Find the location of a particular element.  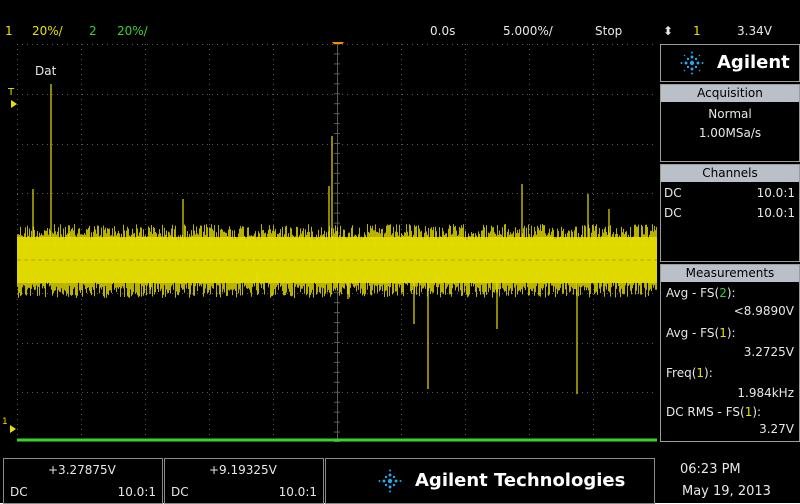

ch1-number: 1 is located at coordinates (9, 31).